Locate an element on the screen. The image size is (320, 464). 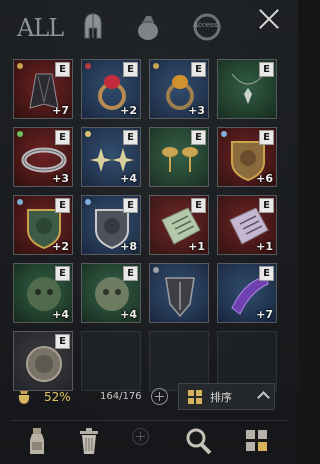
inventory-slot-dark-crest is located at coordinates (179, 293).